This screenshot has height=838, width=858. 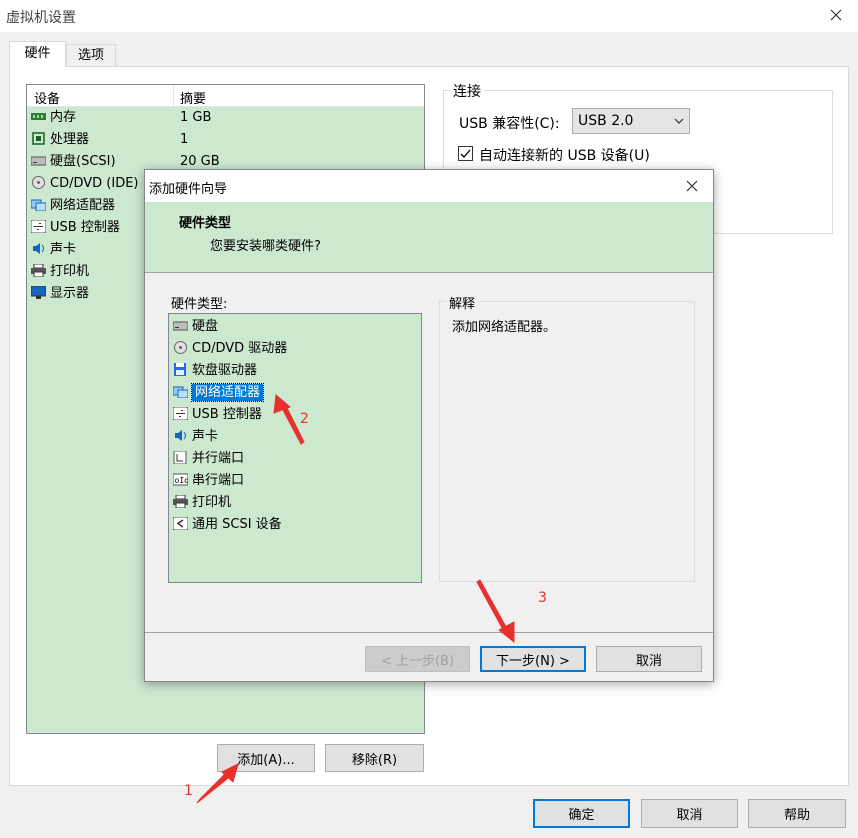 I want to click on arrow-3-icon, so click(x=493, y=606).